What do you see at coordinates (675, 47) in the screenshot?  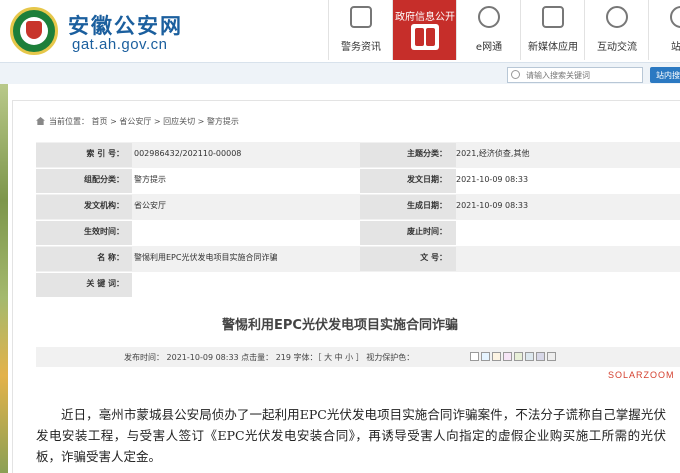 I see `nav-item-label: 站群` at bounding box center [675, 47].